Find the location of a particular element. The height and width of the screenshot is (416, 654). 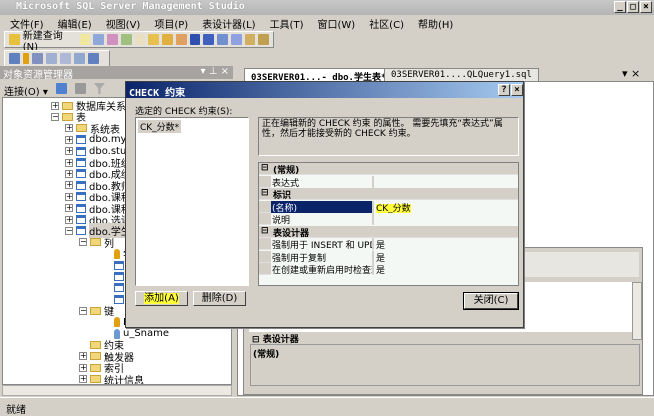

menu-item: 社区(C) is located at coordinates (386, 23).